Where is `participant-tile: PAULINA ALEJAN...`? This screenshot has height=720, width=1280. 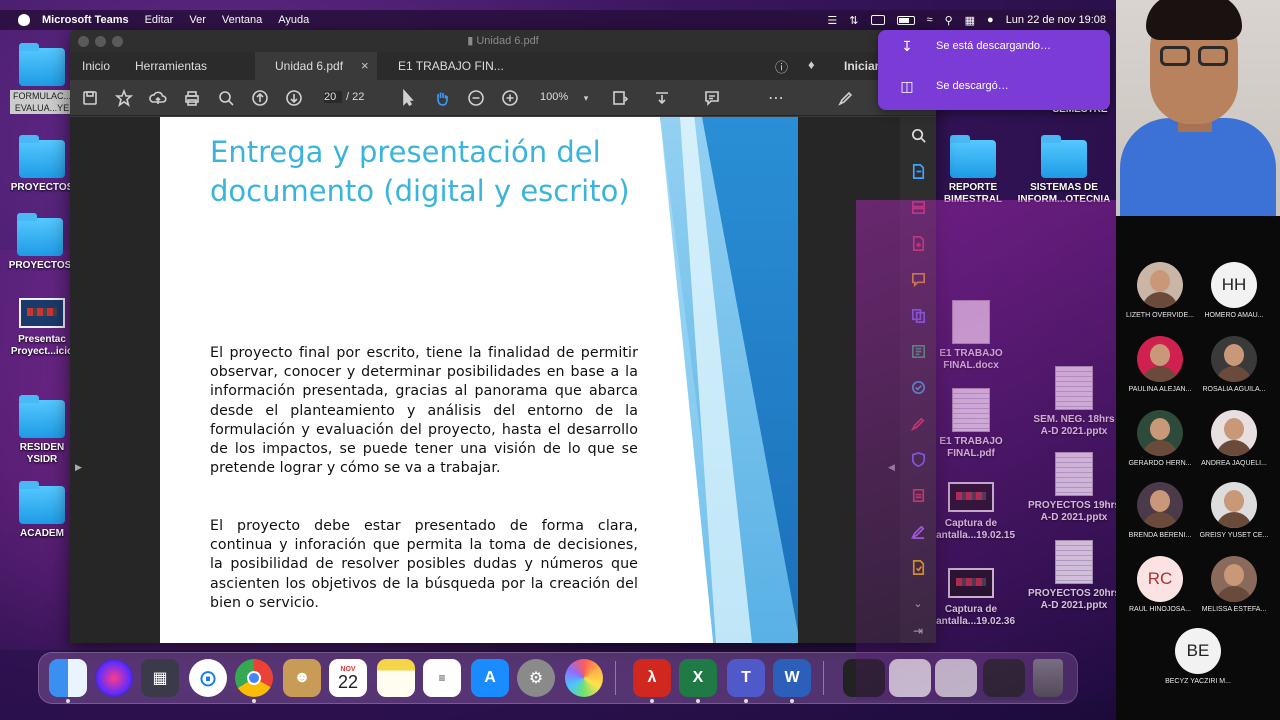
participant-tile: PAULINA ALEJAN... is located at coordinates (1160, 364).